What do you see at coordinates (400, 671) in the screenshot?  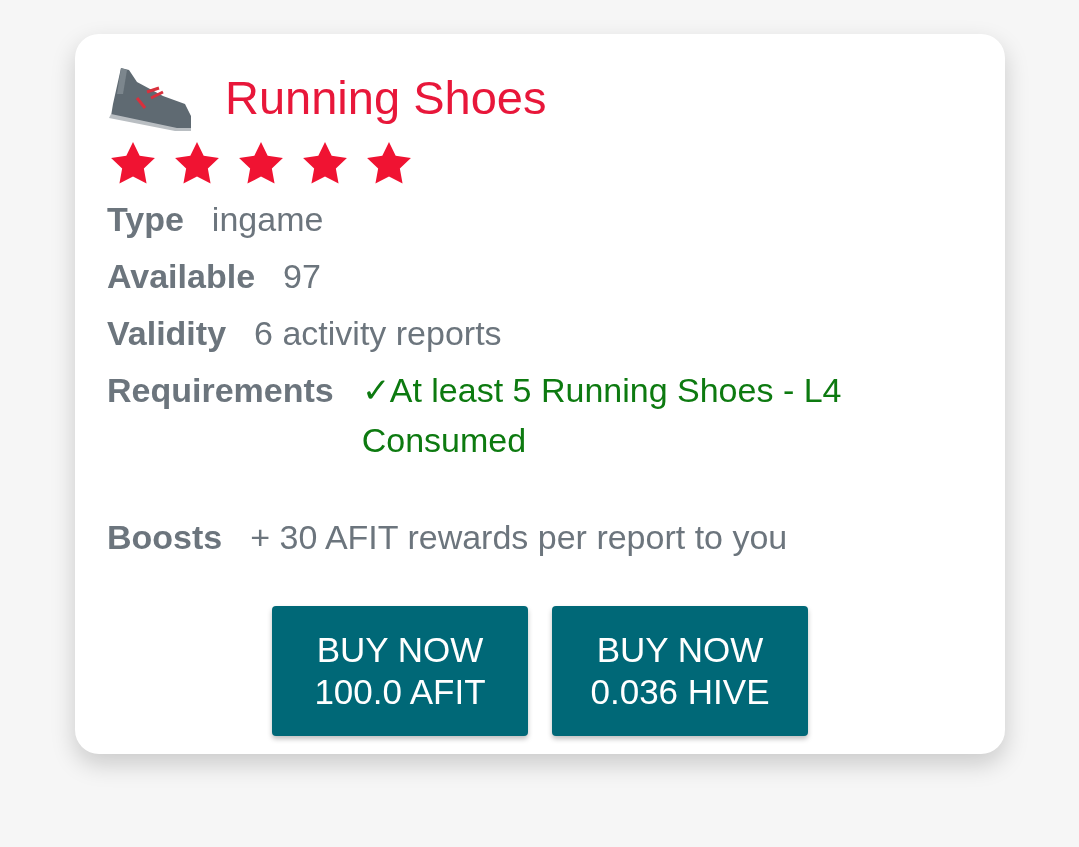 I see `buy-button: BUY NOW 100.0 AFIT` at bounding box center [400, 671].